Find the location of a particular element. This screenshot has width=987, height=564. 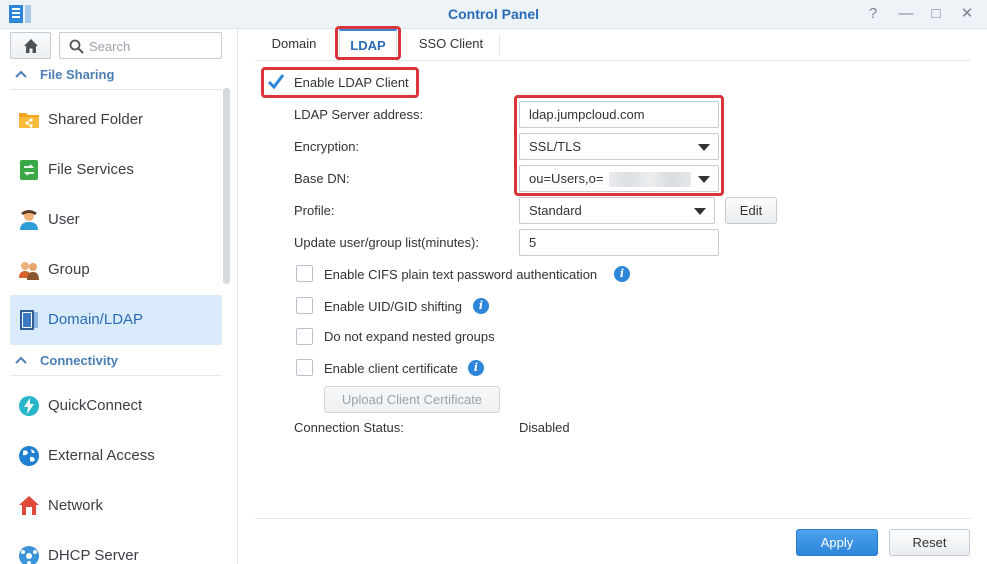

sidebar-item-dhcp-server: DHCP Server is located at coordinates (116, 547).